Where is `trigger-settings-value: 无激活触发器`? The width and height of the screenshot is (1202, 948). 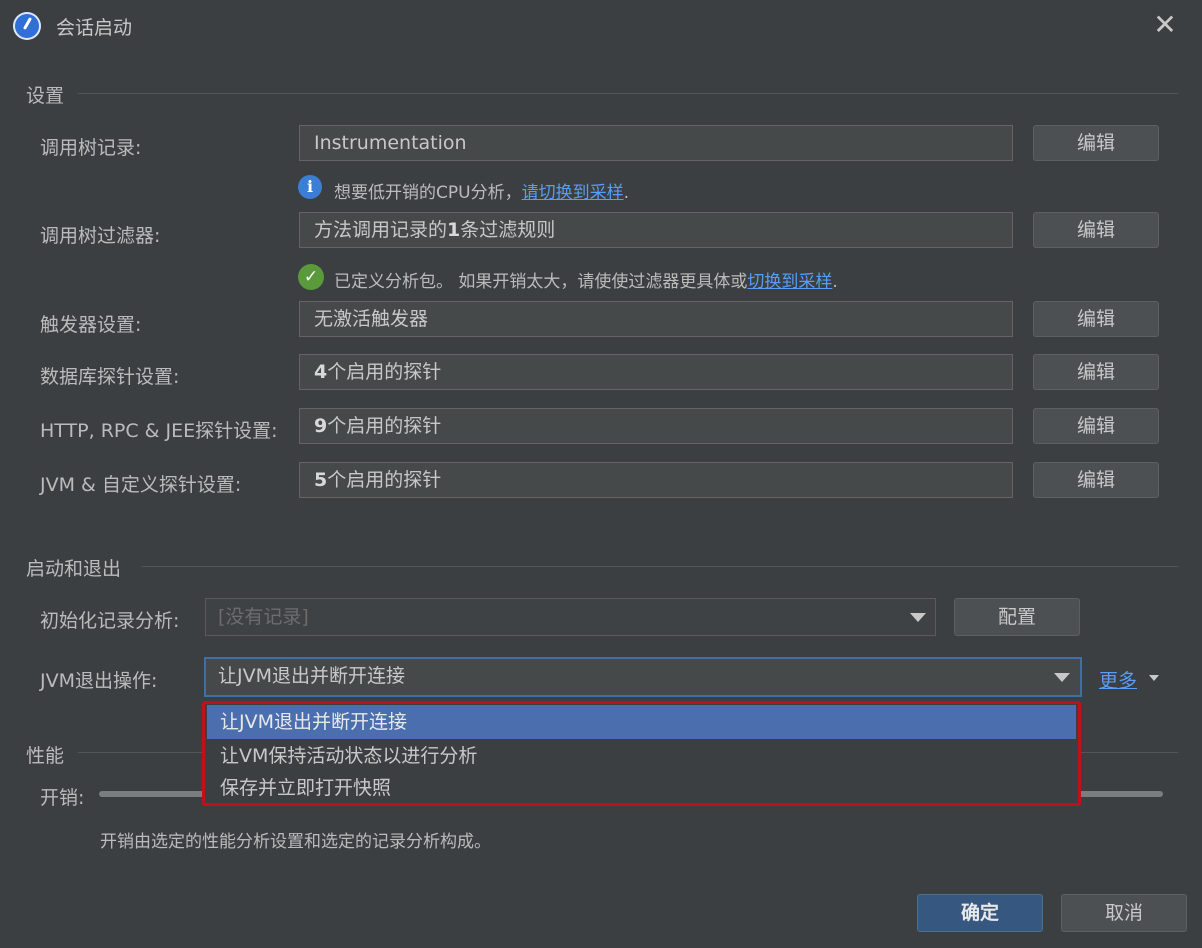 trigger-settings-value: 无激活触发器 is located at coordinates (371, 319).